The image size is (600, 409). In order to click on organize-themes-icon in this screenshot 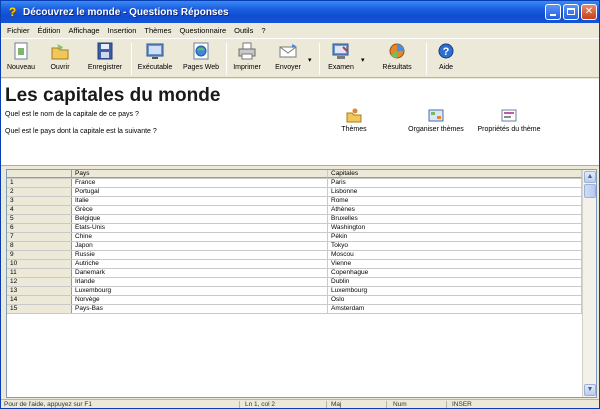, I will do `click(436, 115)`.